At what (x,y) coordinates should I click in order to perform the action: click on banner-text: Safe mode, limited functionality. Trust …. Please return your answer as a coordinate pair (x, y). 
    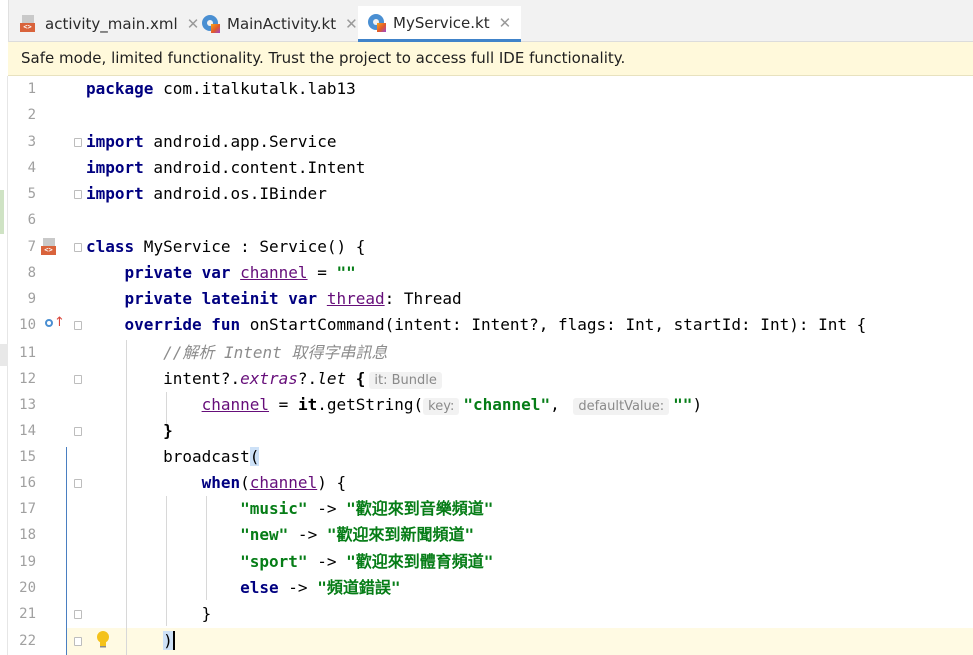
    Looking at the image, I should click on (323, 58).